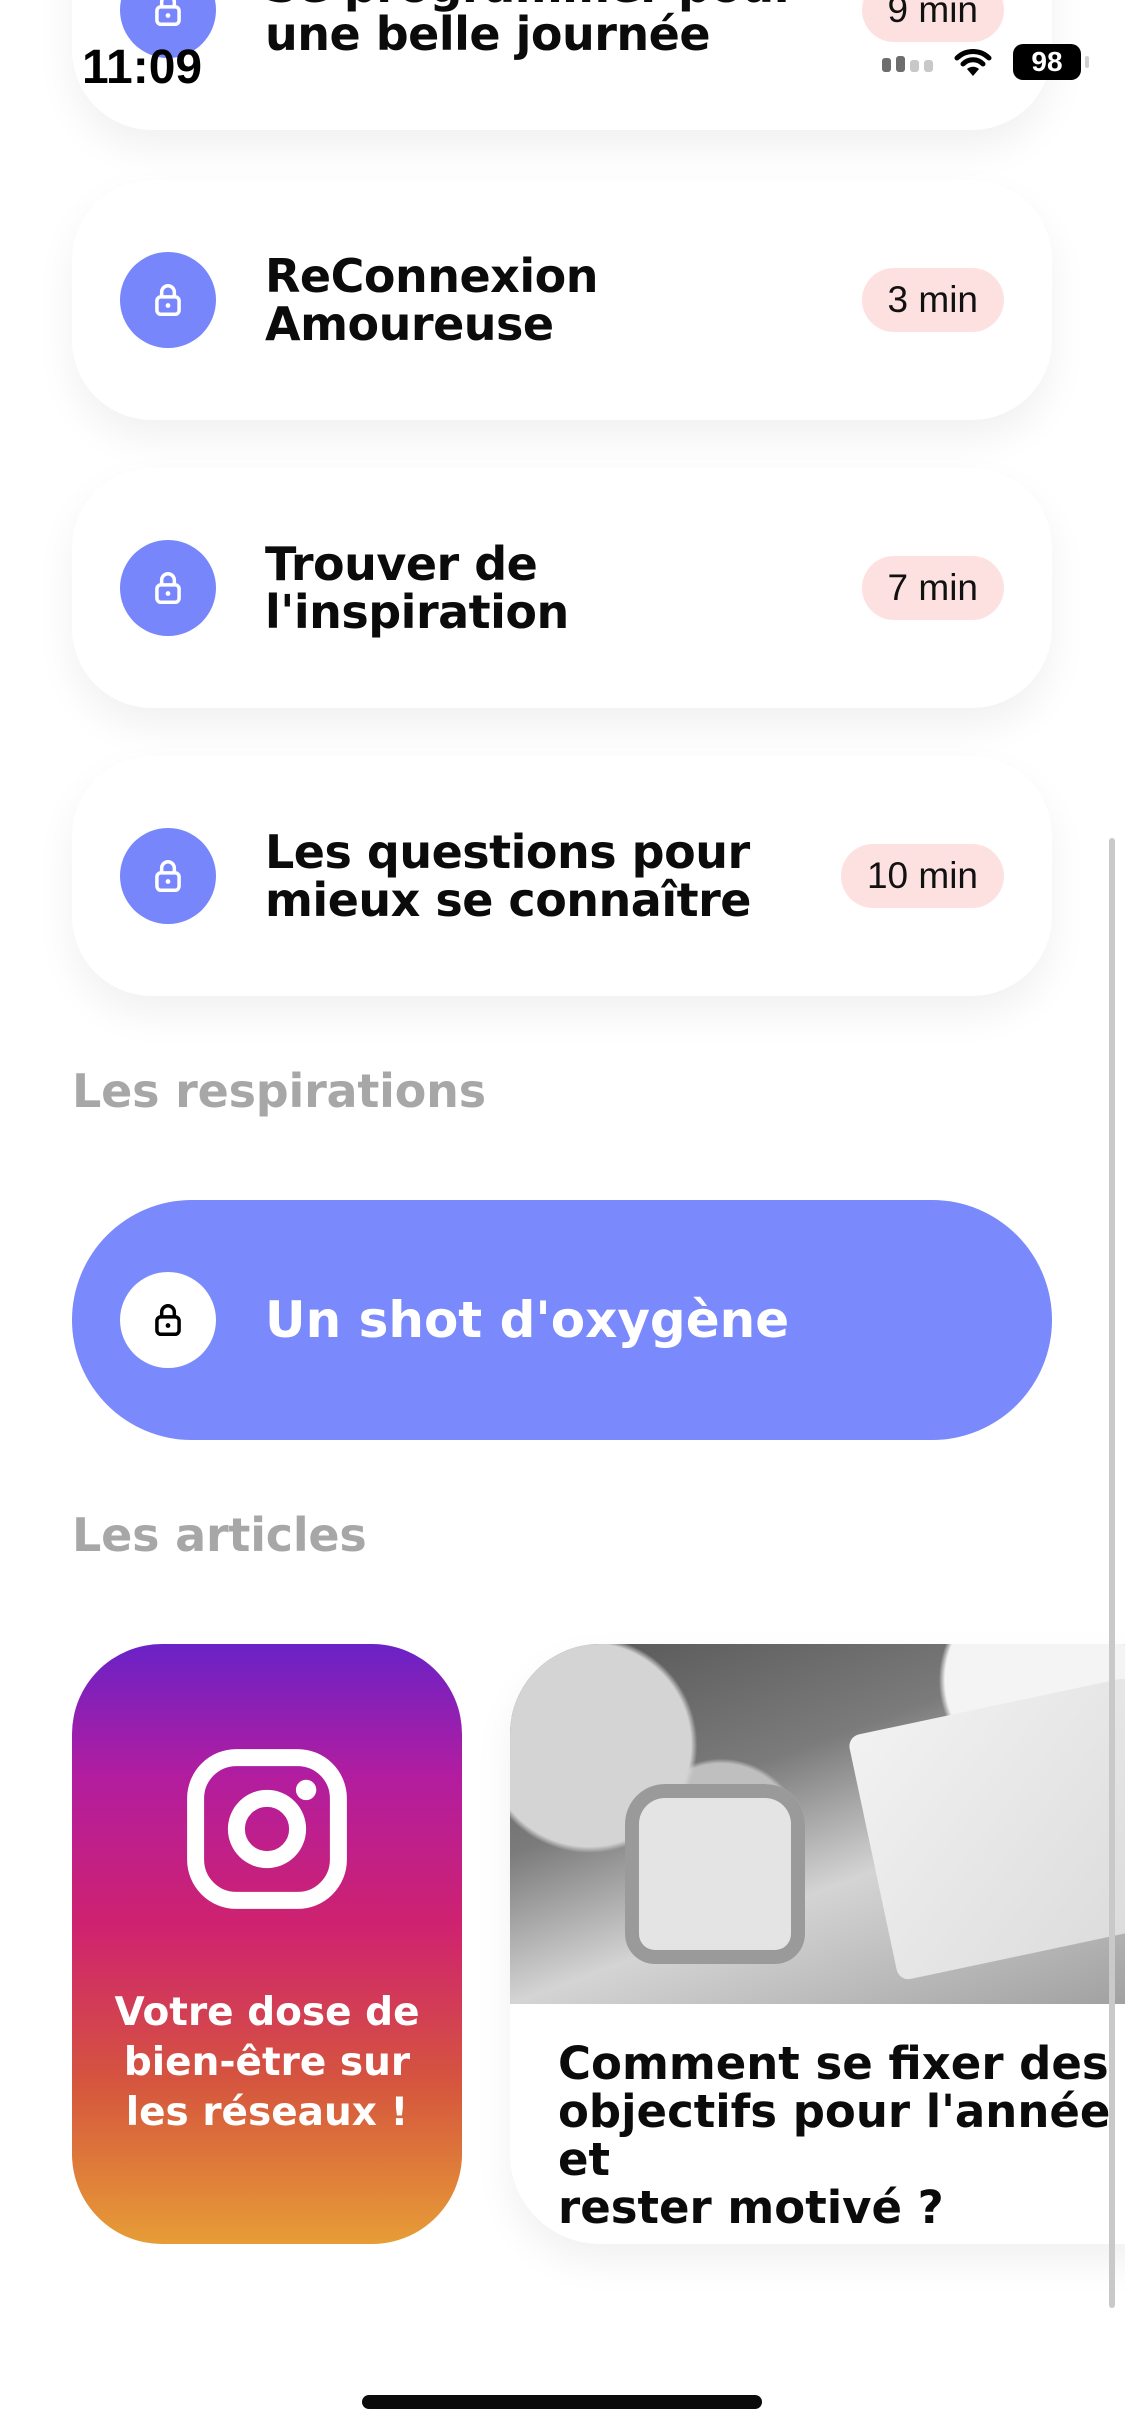 The image size is (1125, 2436). I want to click on battery-icon: 98, so click(1051, 62).